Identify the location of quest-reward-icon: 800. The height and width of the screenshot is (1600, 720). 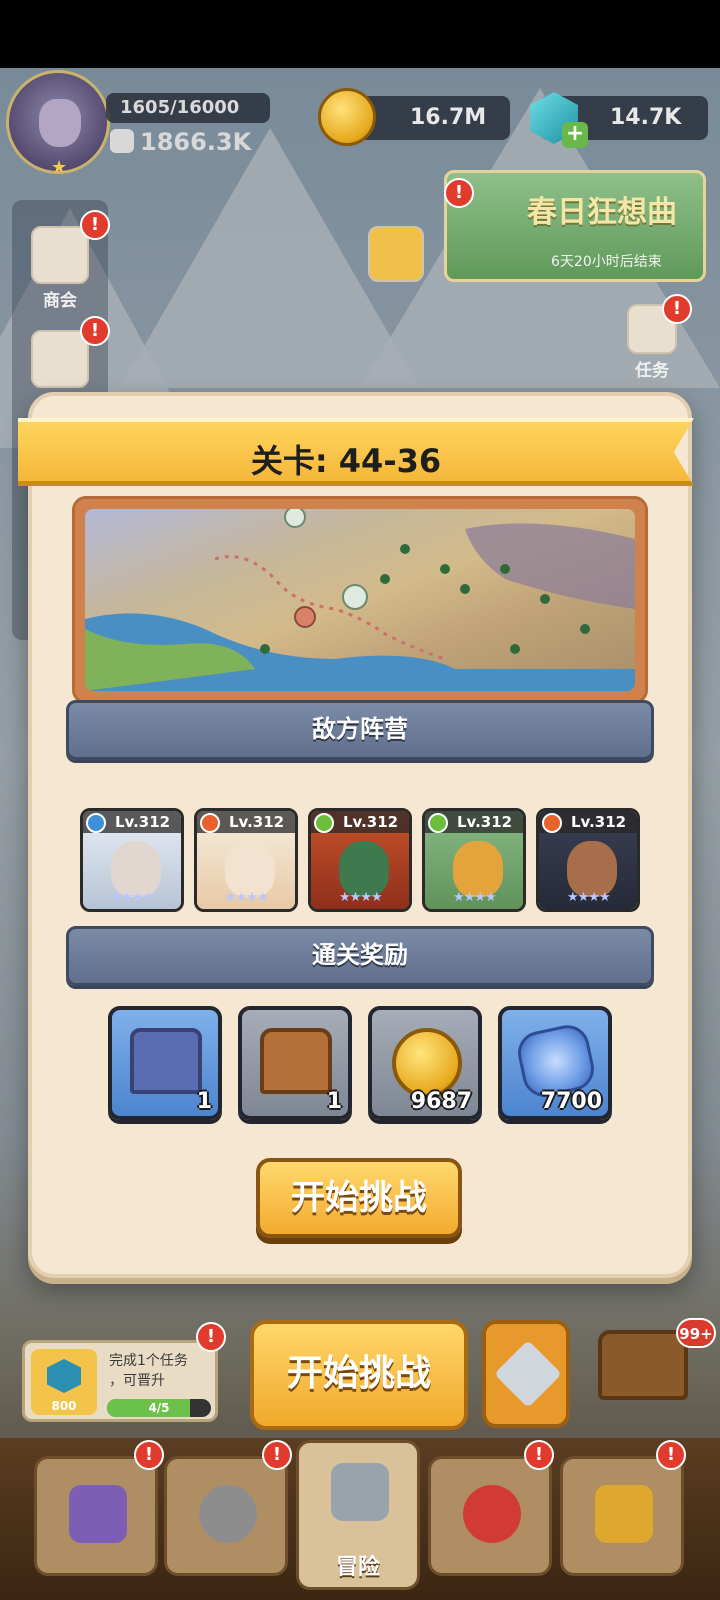
(64, 1382).